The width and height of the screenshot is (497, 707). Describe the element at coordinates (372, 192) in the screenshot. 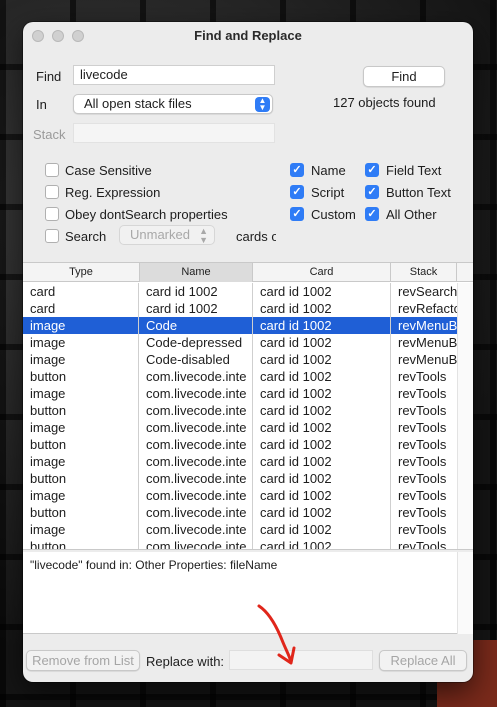

I see `button-text-checkbox: ✓` at that location.